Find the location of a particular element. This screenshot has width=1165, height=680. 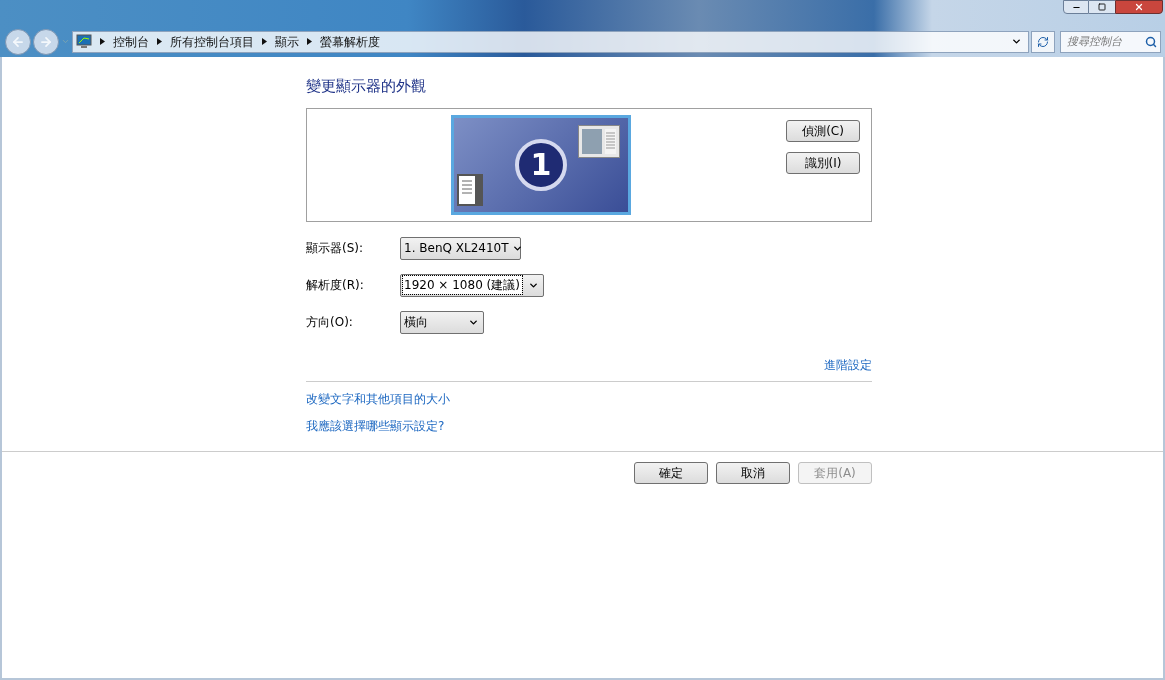

monitor-number: 1 is located at coordinates (541, 165).